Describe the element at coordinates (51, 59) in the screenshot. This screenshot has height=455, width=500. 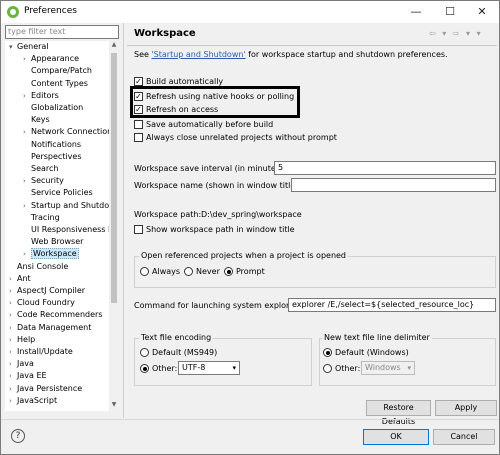
I see `tree-item: › Appearance` at that location.